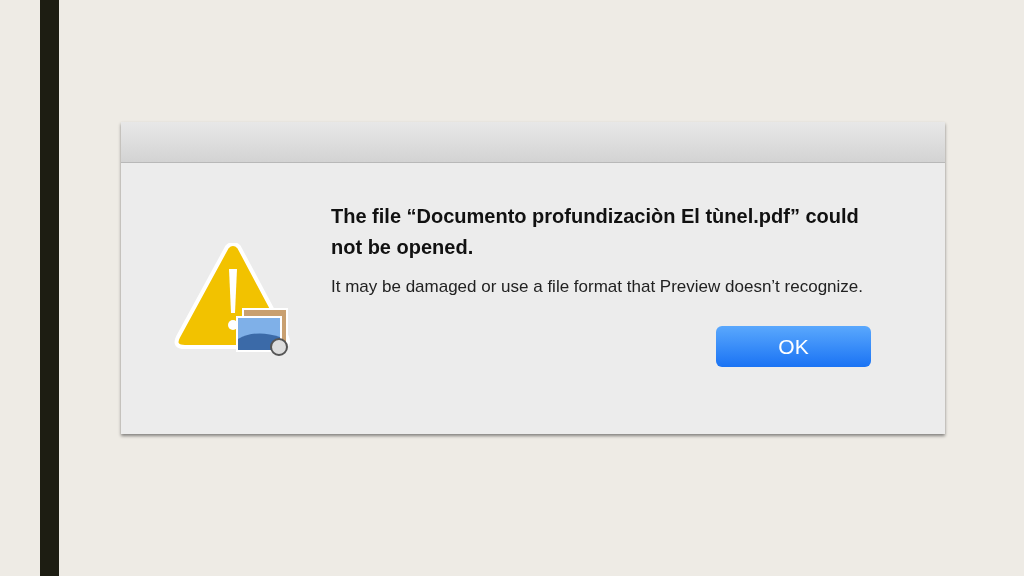 The image size is (1024, 576). What do you see at coordinates (597, 287) in the screenshot?
I see `alert-message: It may be damaged or use a file format that Preview doesn’t recognize.` at bounding box center [597, 287].